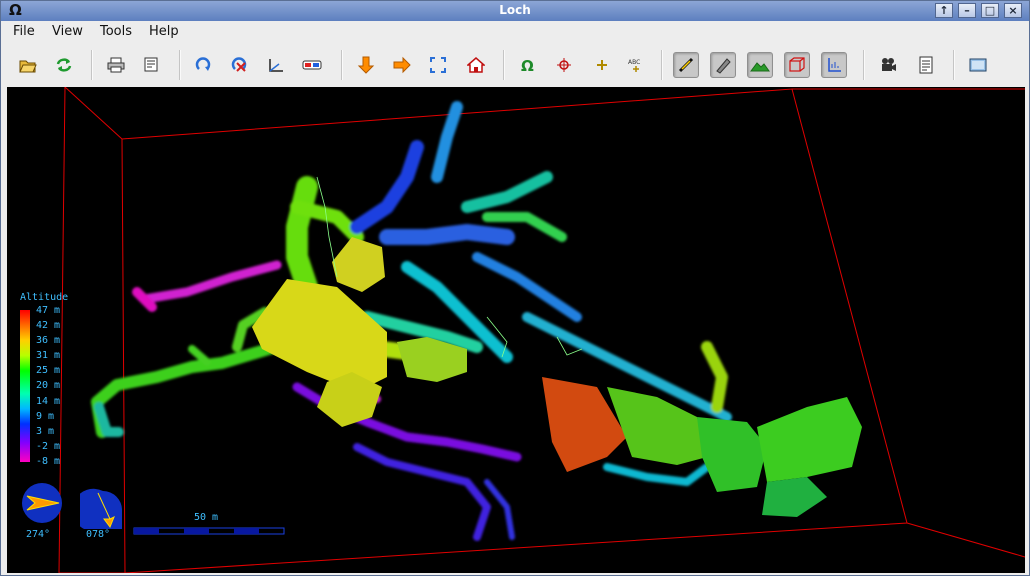  I want to click on close-button: ×, so click(1013, 10).